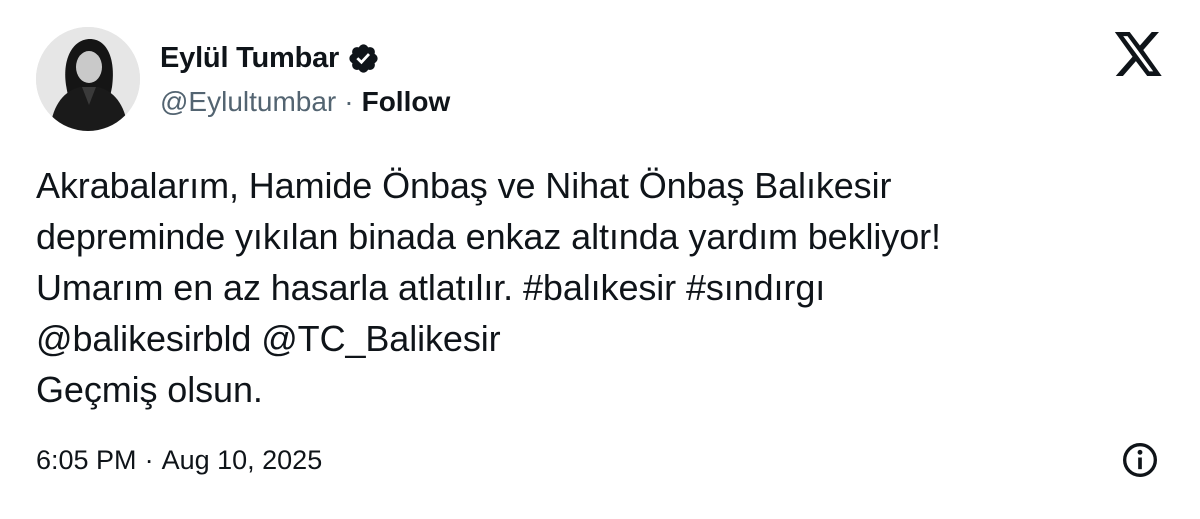 The width and height of the screenshot is (1200, 519). Describe the element at coordinates (363, 58) in the screenshot. I see `verified-badge-icon` at that location.